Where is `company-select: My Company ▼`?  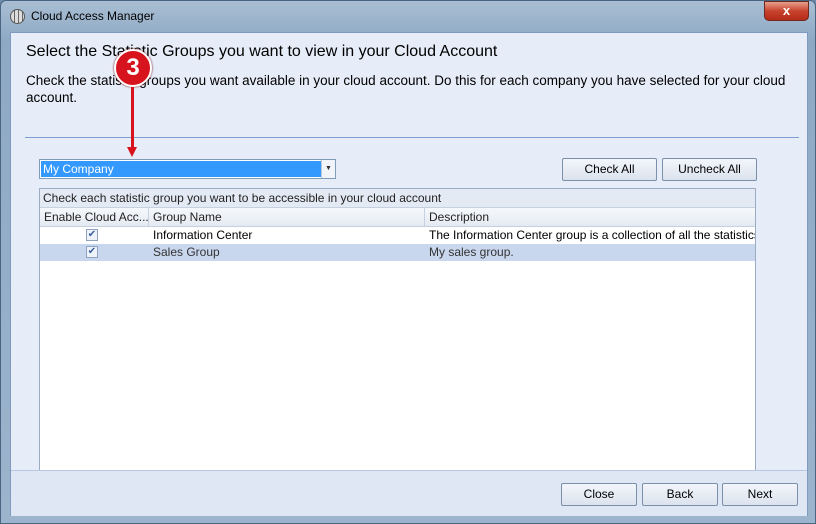 company-select: My Company ▼ is located at coordinates (187, 169).